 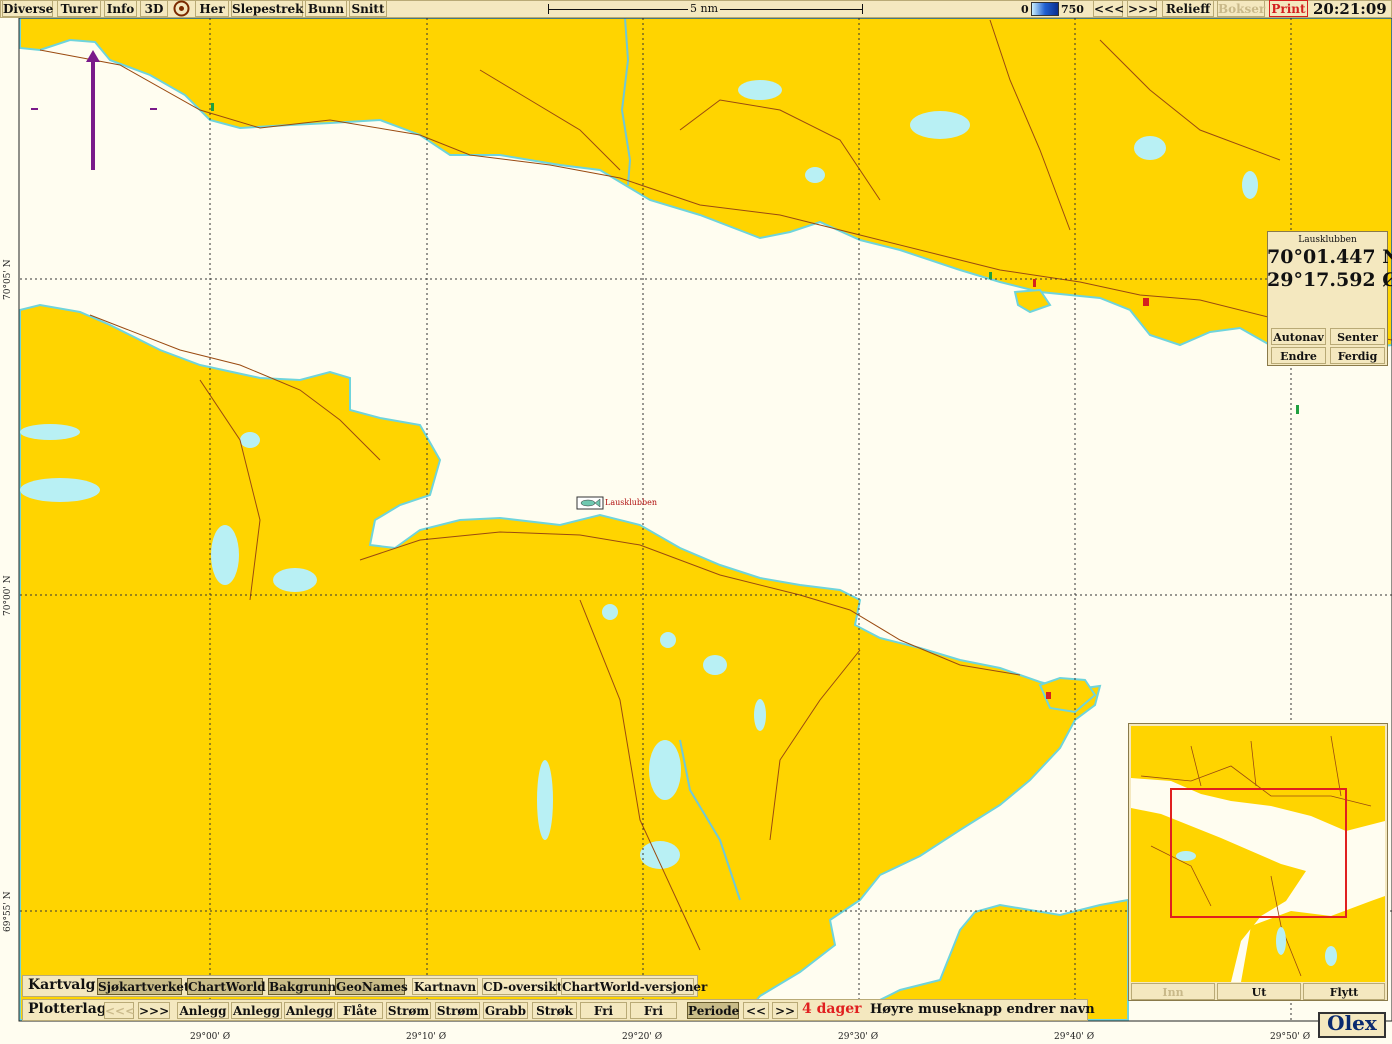 What do you see at coordinates (1241, 8) in the screenshot?
I see `bokser-button: Bokser` at bounding box center [1241, 8].